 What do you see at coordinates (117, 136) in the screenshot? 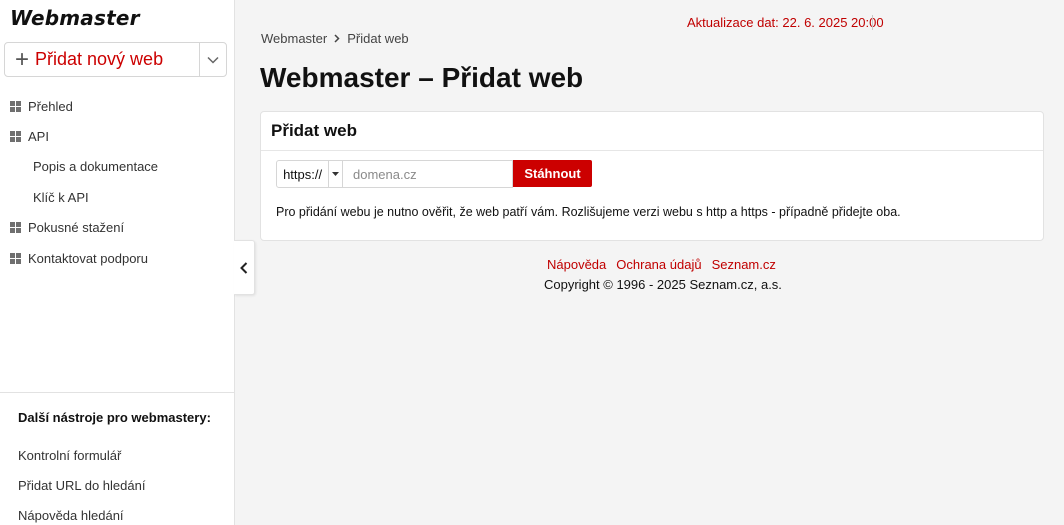
I see `sidebar-item-api: API` at bounding box center [117, 136].